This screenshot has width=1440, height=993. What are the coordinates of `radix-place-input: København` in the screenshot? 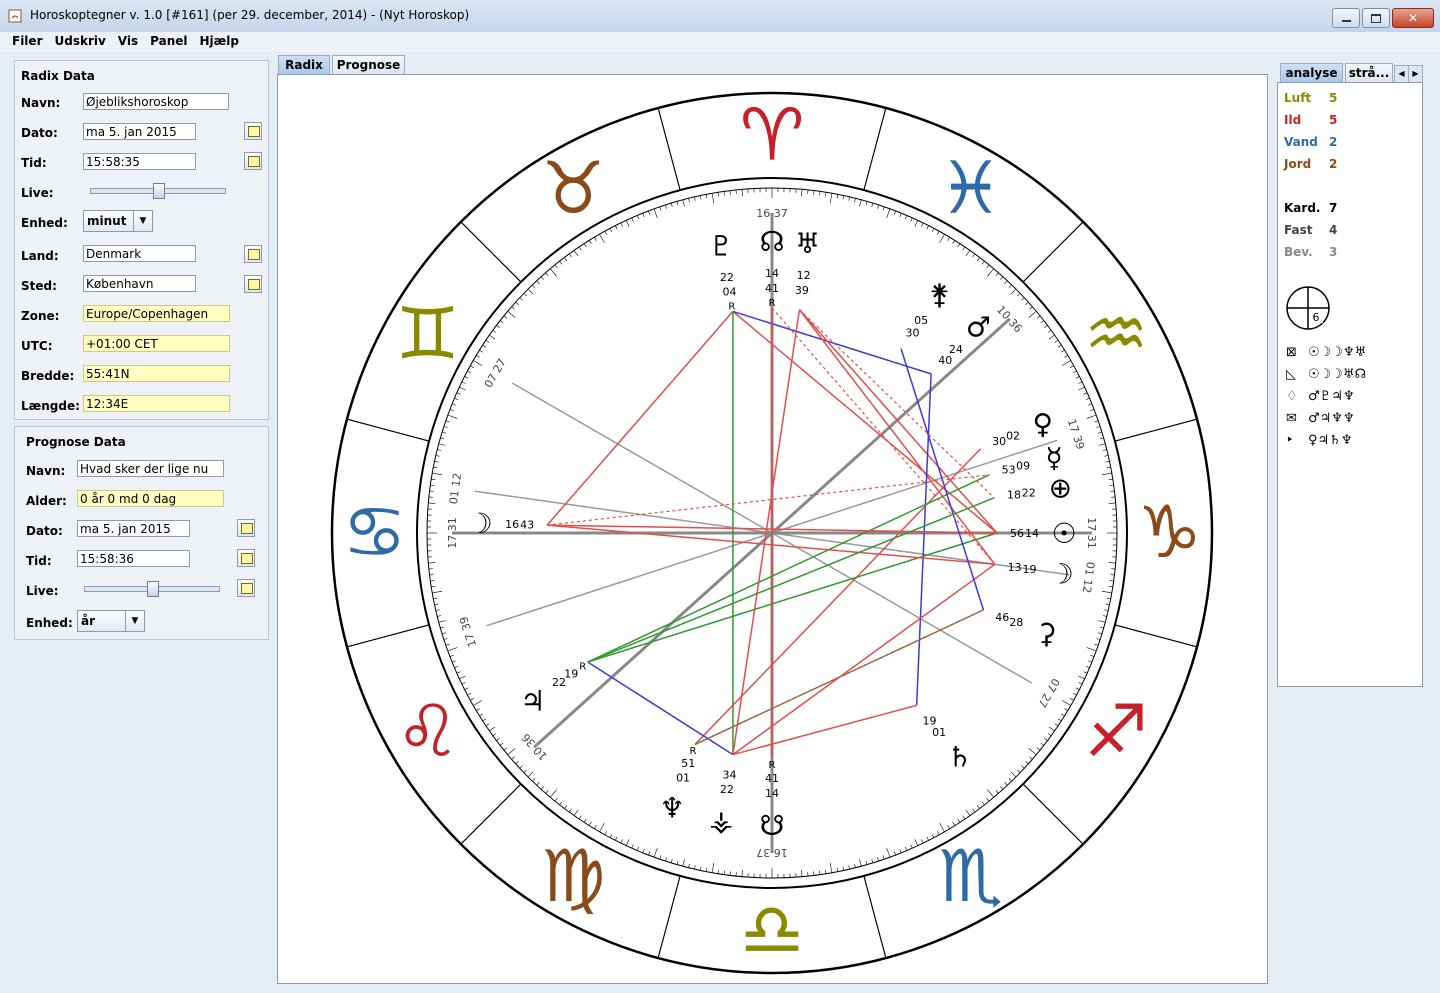 It's located at (139, 283).